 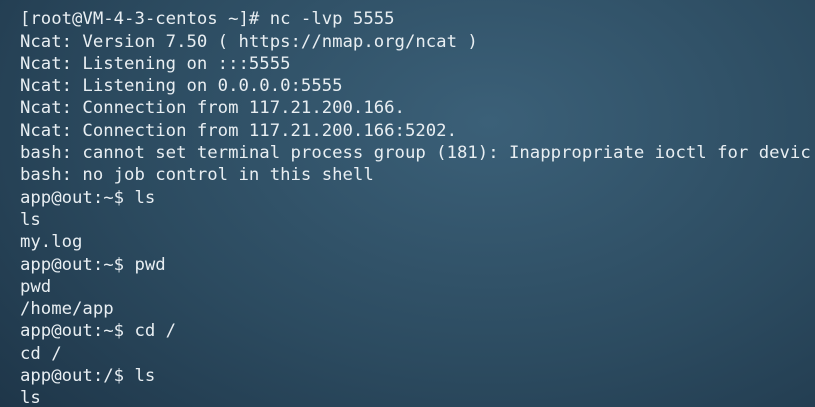 What do you see at coordinates (30, 219) in the screenshot?
I see `terminal-line-echo-ls: ls` at bounding box center [30, 219].